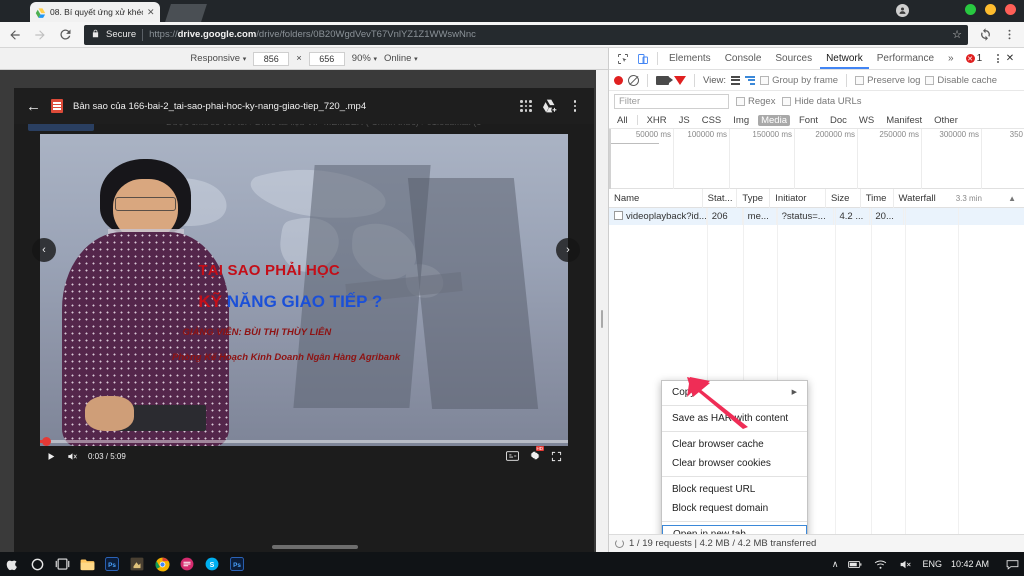  I want to click on type-filter-font: Font, so click(808, 120).